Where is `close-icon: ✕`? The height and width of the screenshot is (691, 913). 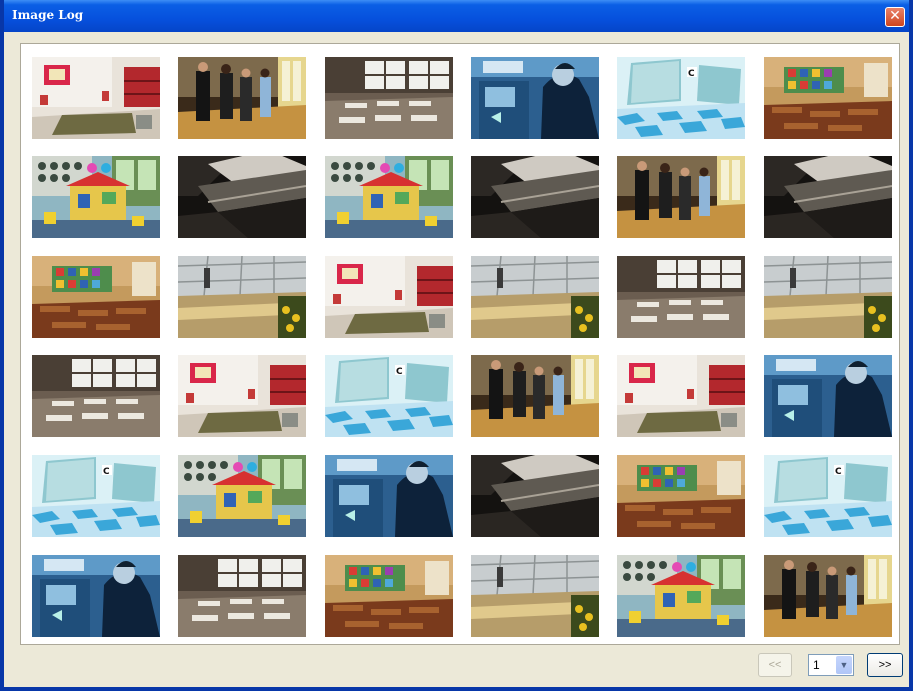
close-icon: ✕ is located at coordinates (895, 16).